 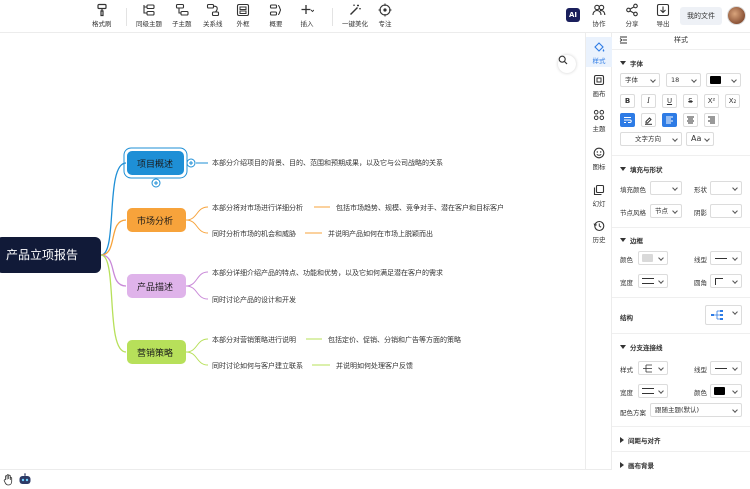 I want to click on corner-select, so click(x=726, y=281).